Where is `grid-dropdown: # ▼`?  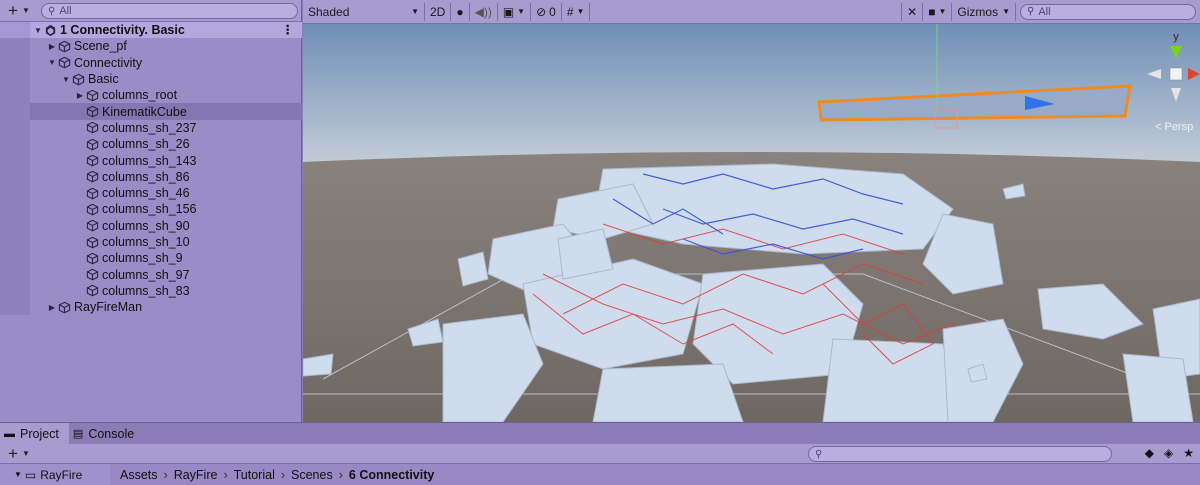 grid-dropdown: # ▼ is located at coordinates (576, 11).